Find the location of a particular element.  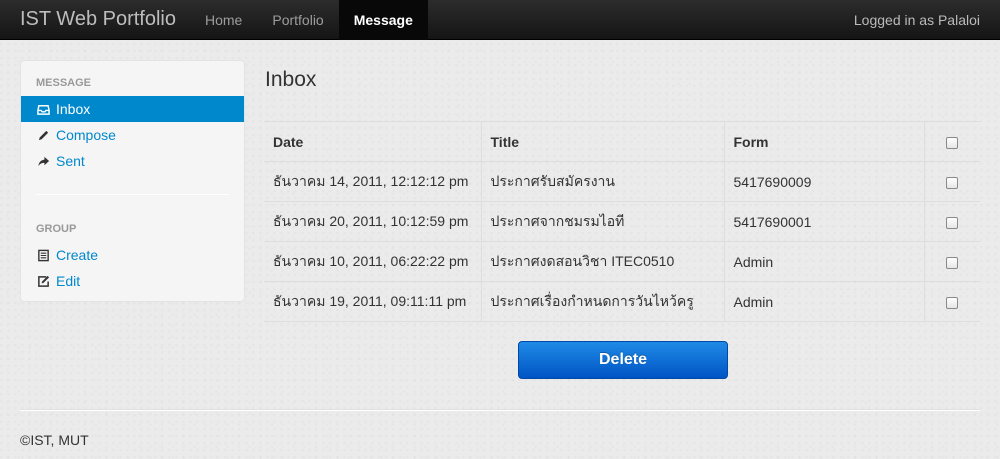

pencil-icon is located at coordinates (43, 135).